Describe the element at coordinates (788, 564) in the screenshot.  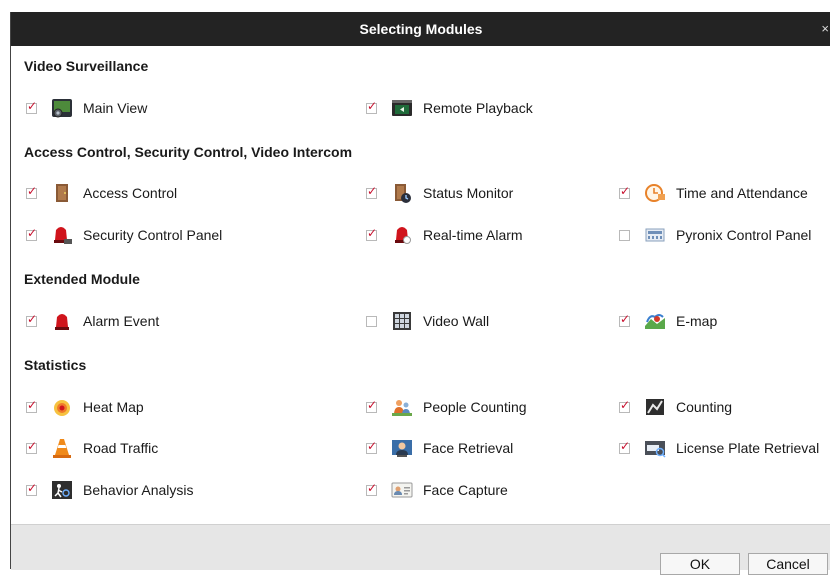
I see `cancel-button: Cancel` at that location.